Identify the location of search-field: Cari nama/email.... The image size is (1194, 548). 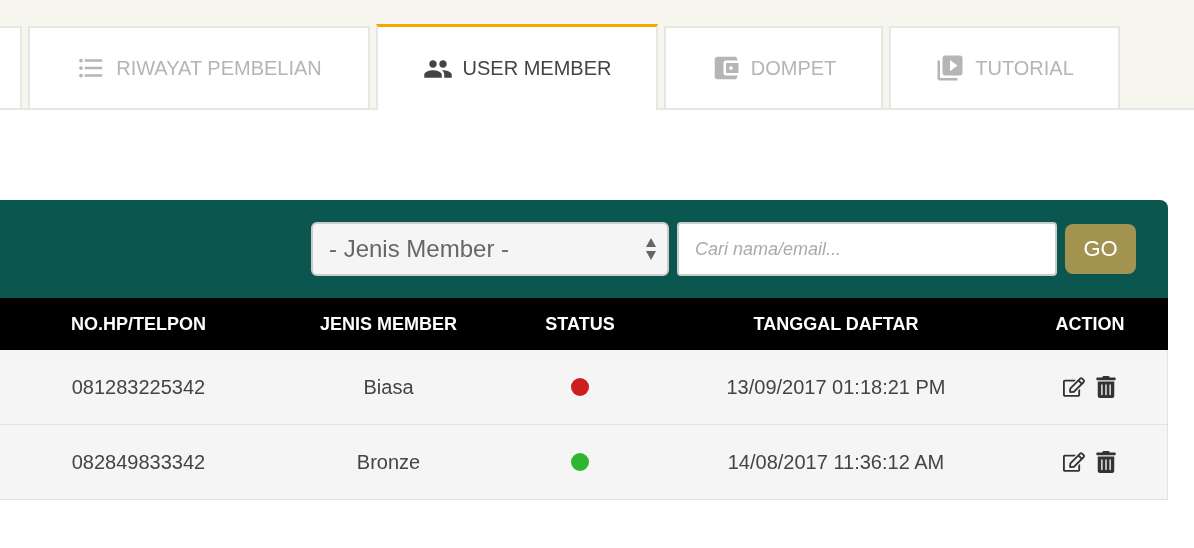
(867, 249).